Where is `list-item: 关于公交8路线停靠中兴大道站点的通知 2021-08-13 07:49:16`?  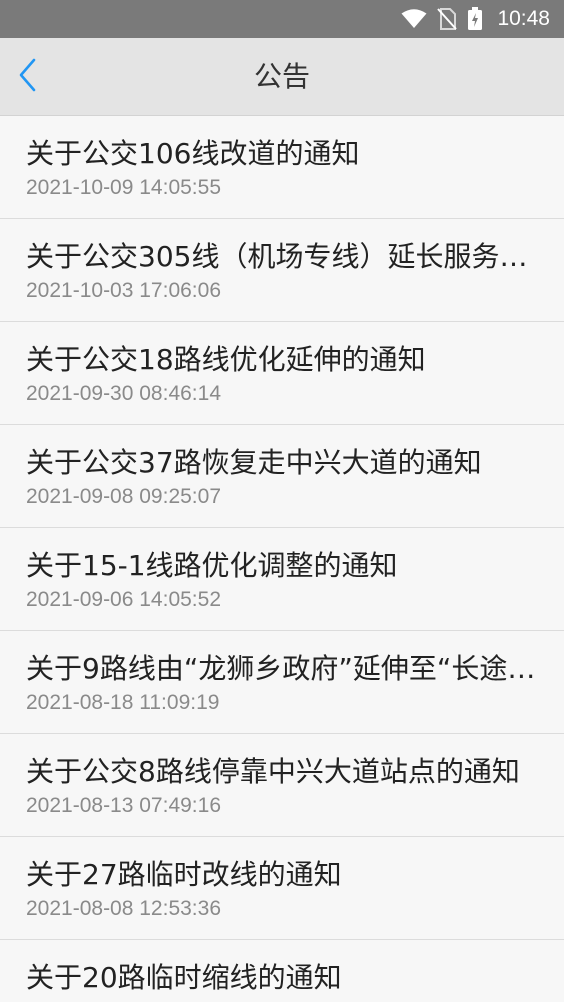
list-item: 关于公交8路线停靠中兴大道站点的通知 2021-08-13 07:49:16 is located at coordinates (282, 785).